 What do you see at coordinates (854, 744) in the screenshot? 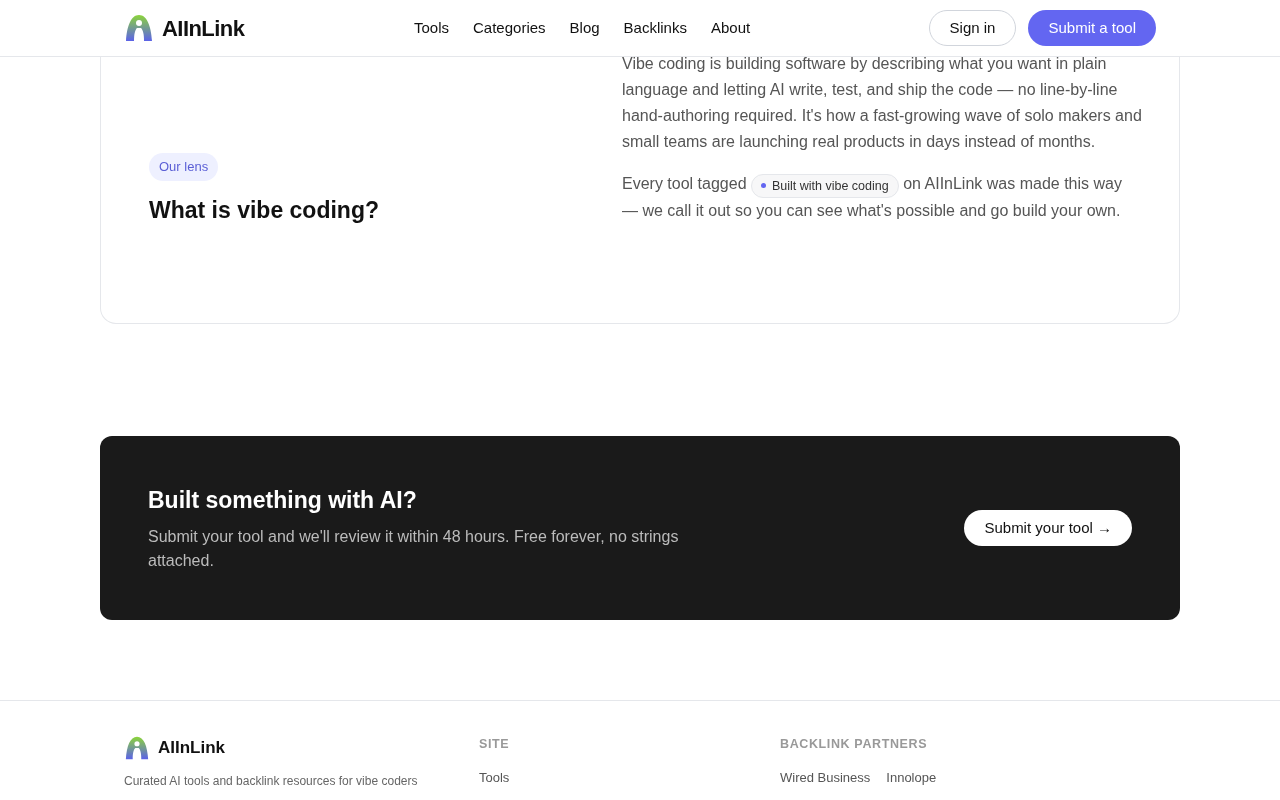
I see `footer-heading: BACKLINK PARTNERS` at bounding box center [854, 744].